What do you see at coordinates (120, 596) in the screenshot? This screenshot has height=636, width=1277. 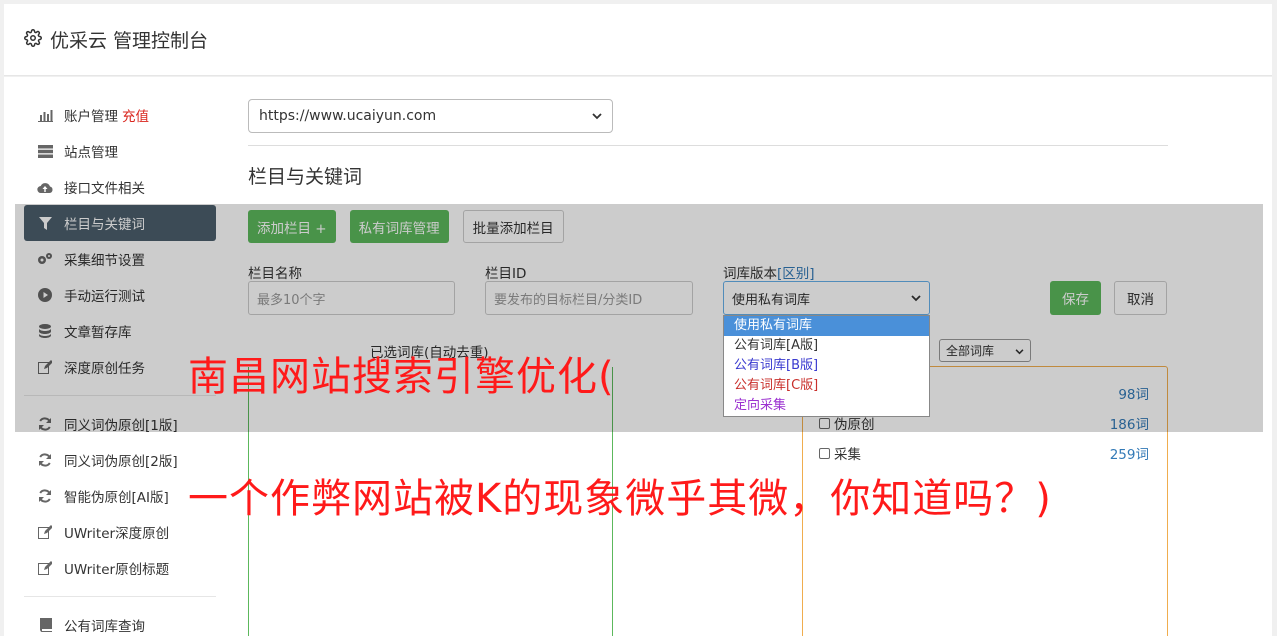 I see `sidebar-divider` at bounding box center [120, 596].